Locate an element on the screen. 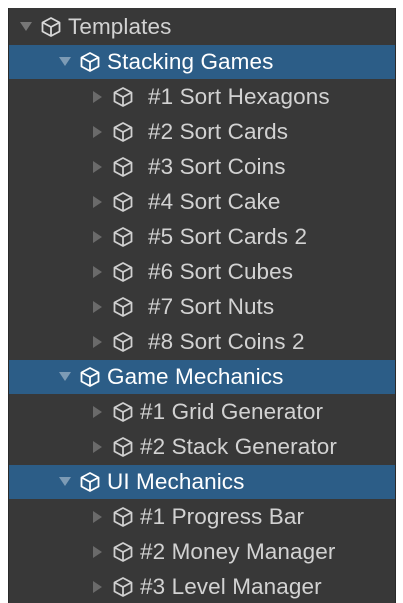 The image size is (403, 603). tree-group-label: Stacking Games is located at coordinates (190, 61).